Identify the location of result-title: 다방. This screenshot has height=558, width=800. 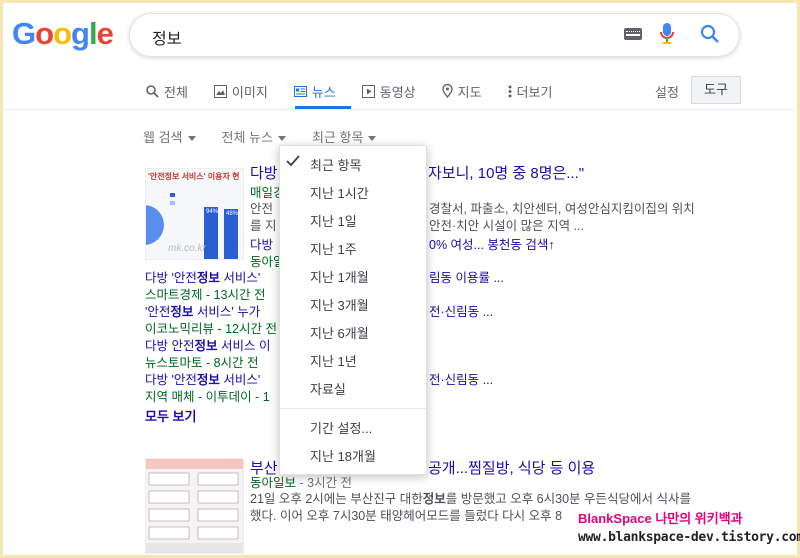
(264, 172).